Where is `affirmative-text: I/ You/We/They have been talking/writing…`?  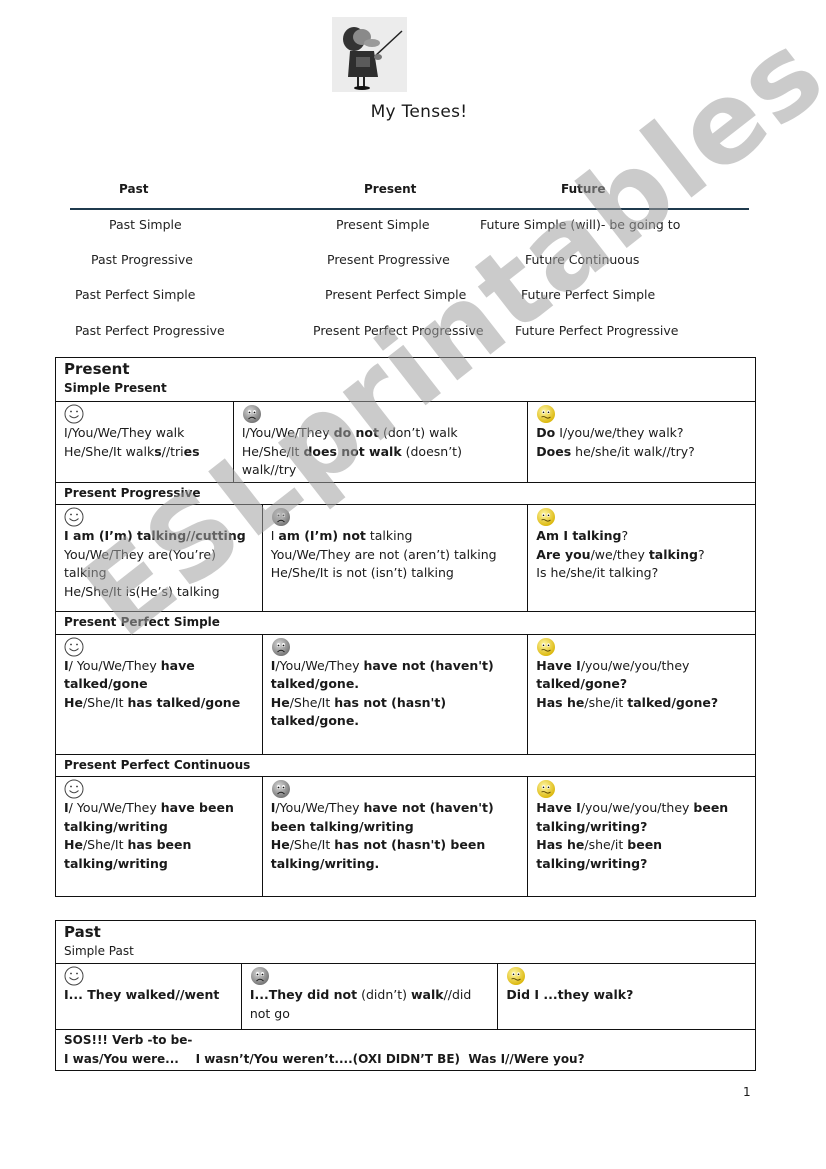 affirmative-text: I/ You/We/They have been talking/writing… is located at coordinates (159, 836).